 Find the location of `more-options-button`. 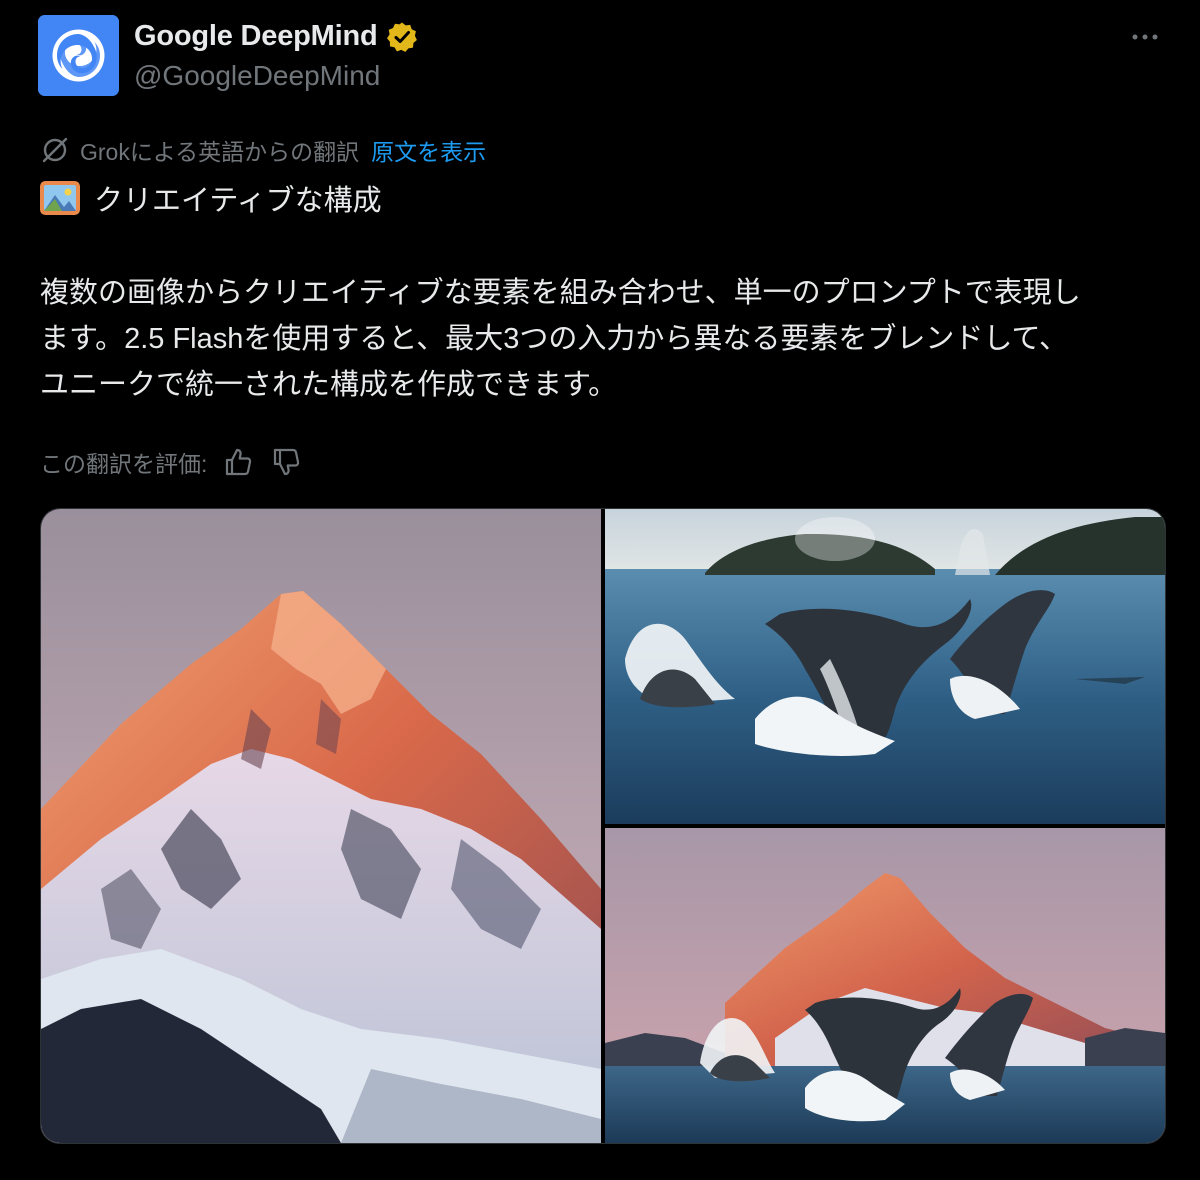

more-options-button is located at coordinates (1145, 37).